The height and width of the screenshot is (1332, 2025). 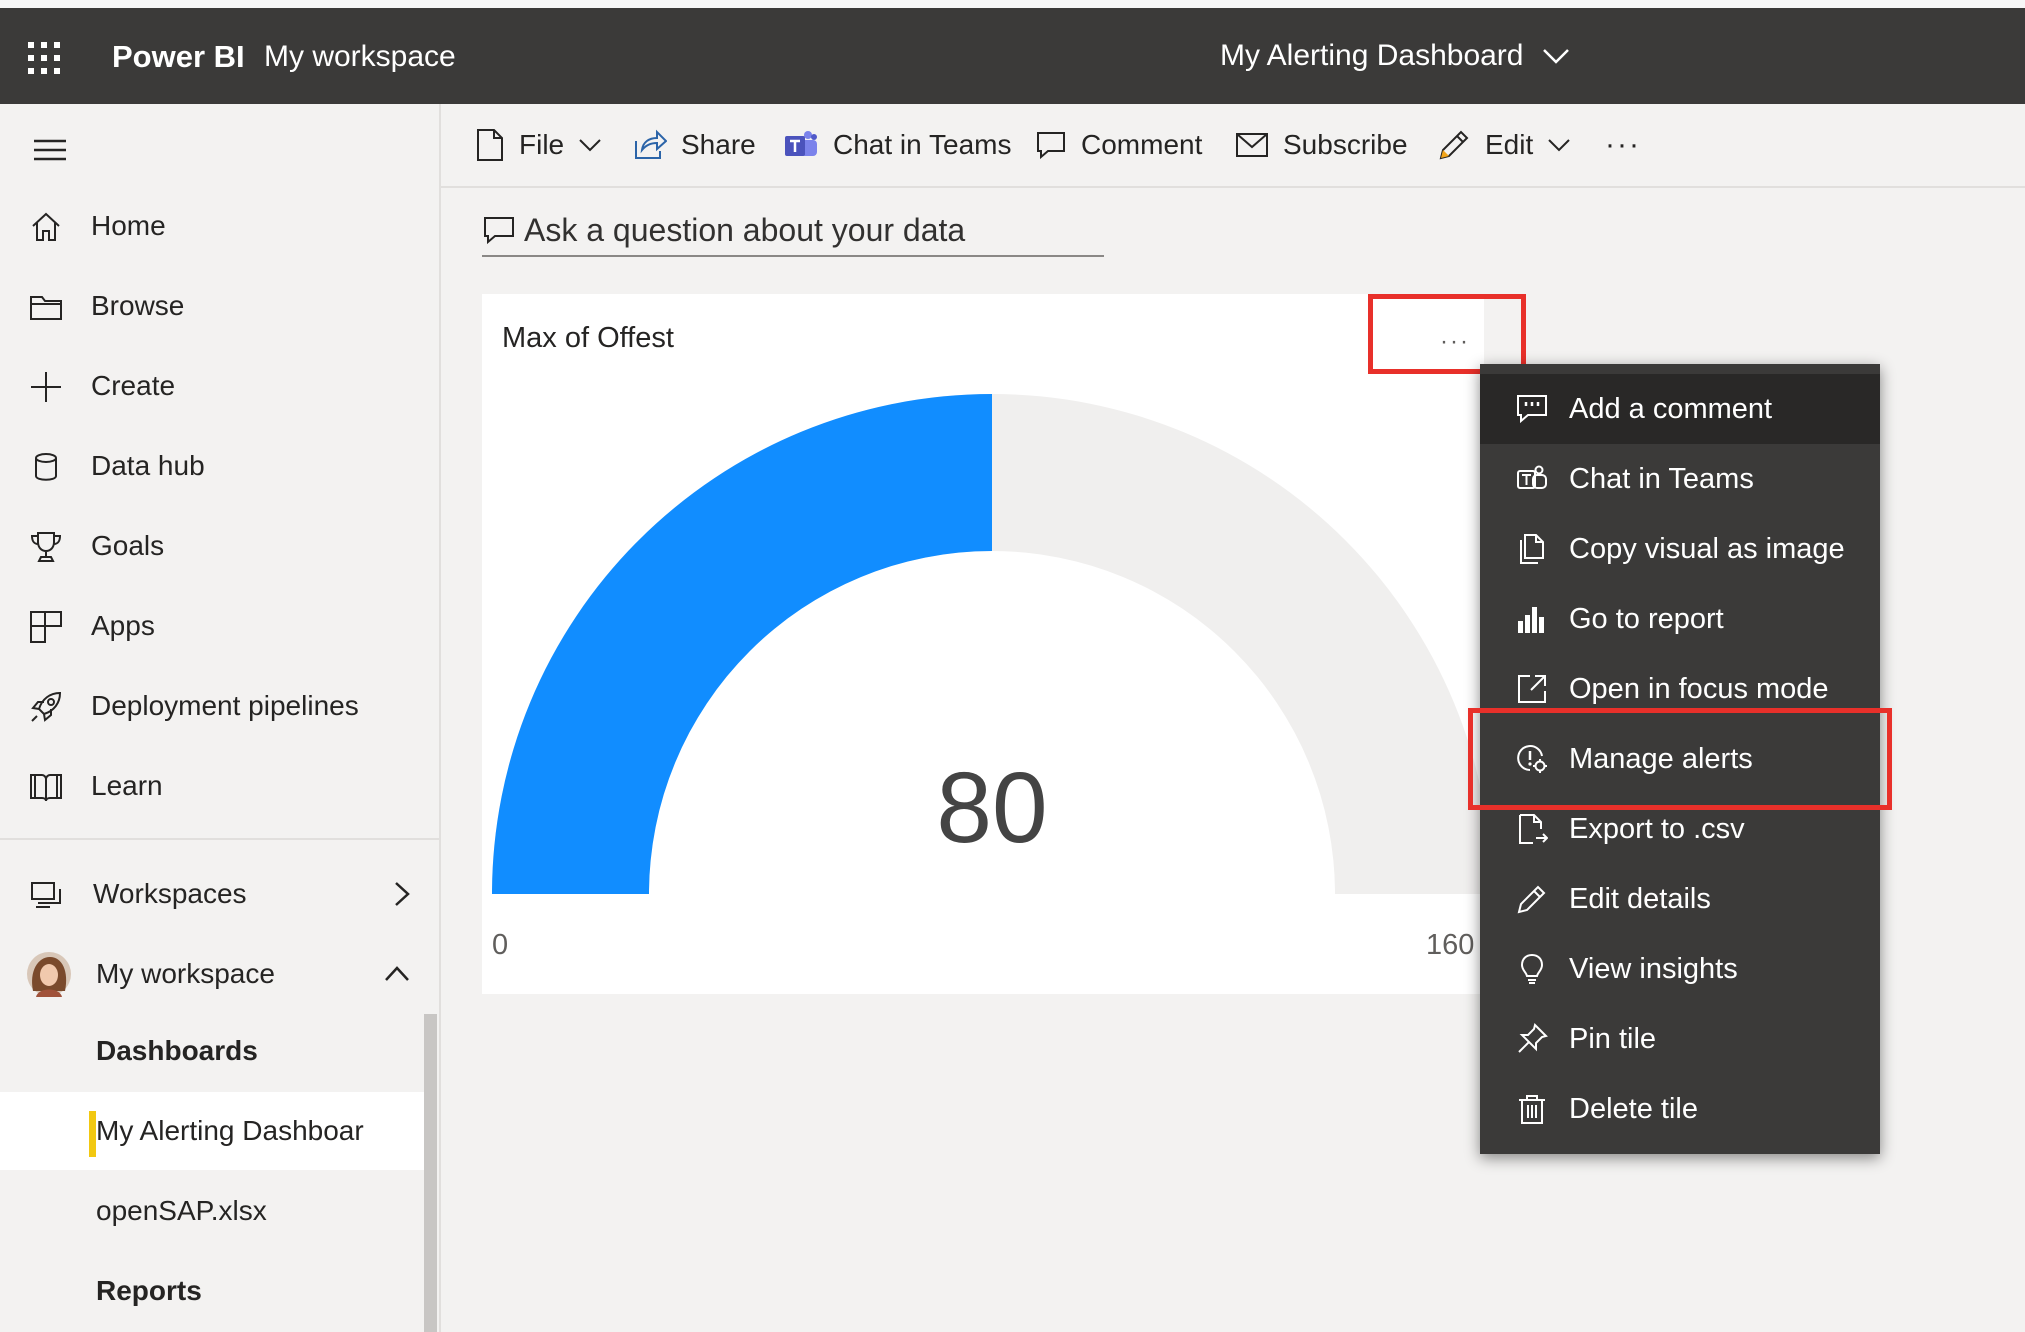 I want to click on file-menu-button: File, so click(x=538, y=145).